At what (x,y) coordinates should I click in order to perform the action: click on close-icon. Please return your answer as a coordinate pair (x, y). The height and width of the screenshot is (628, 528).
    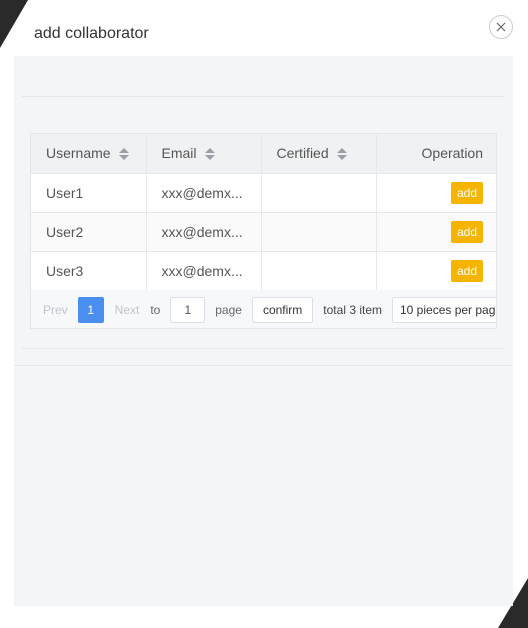
    Looking at the image, I should click on (501, 27).